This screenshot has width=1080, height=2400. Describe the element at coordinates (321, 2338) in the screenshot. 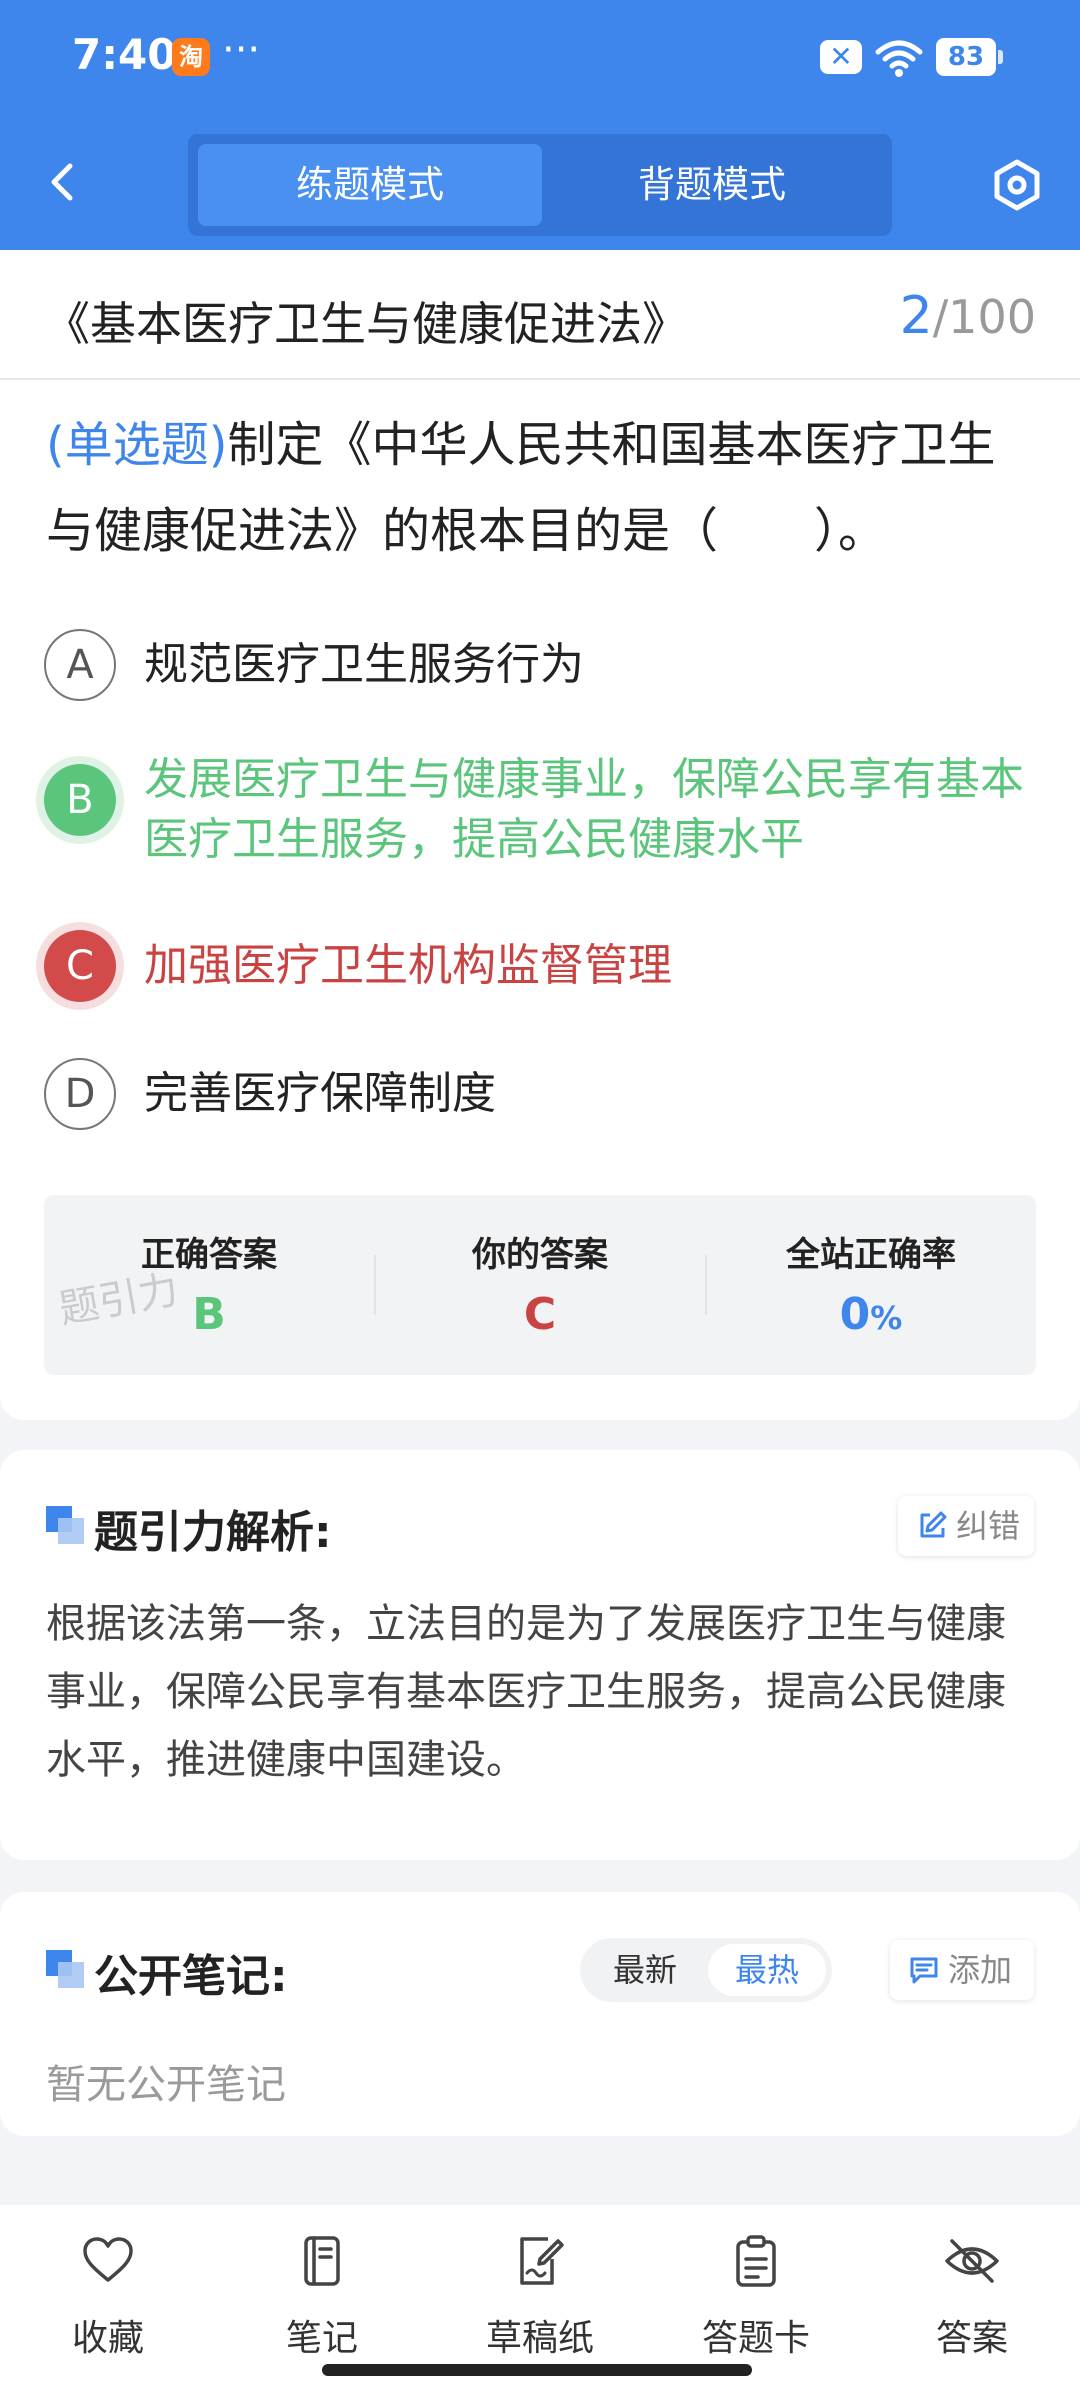

I see `nav-notes-label: 笔记` at that location.